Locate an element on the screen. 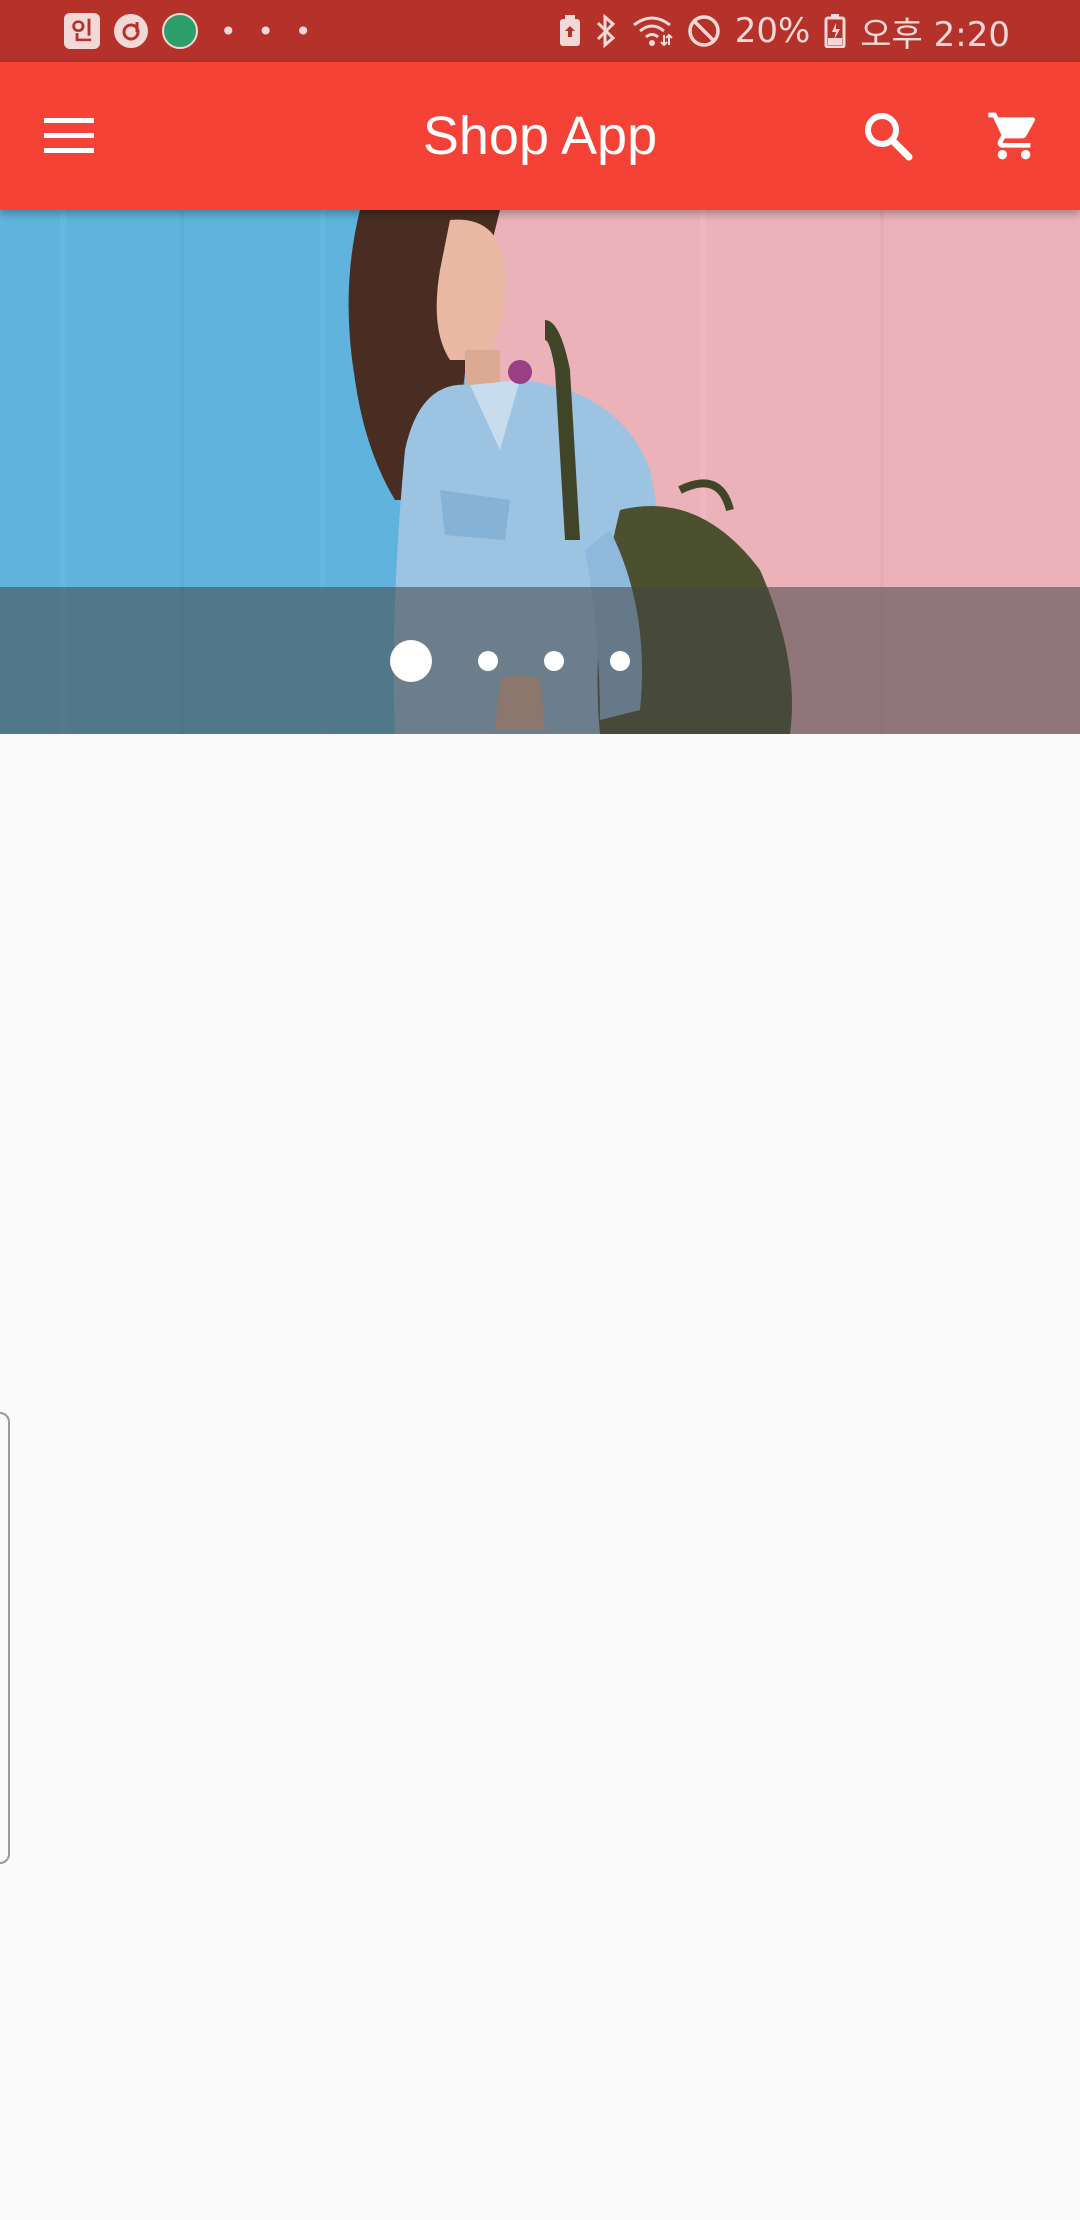 Image resolution: width=1080 pixels, height=2220 pixels. notification-app-label: 인 is located at coordinates (82, 31).